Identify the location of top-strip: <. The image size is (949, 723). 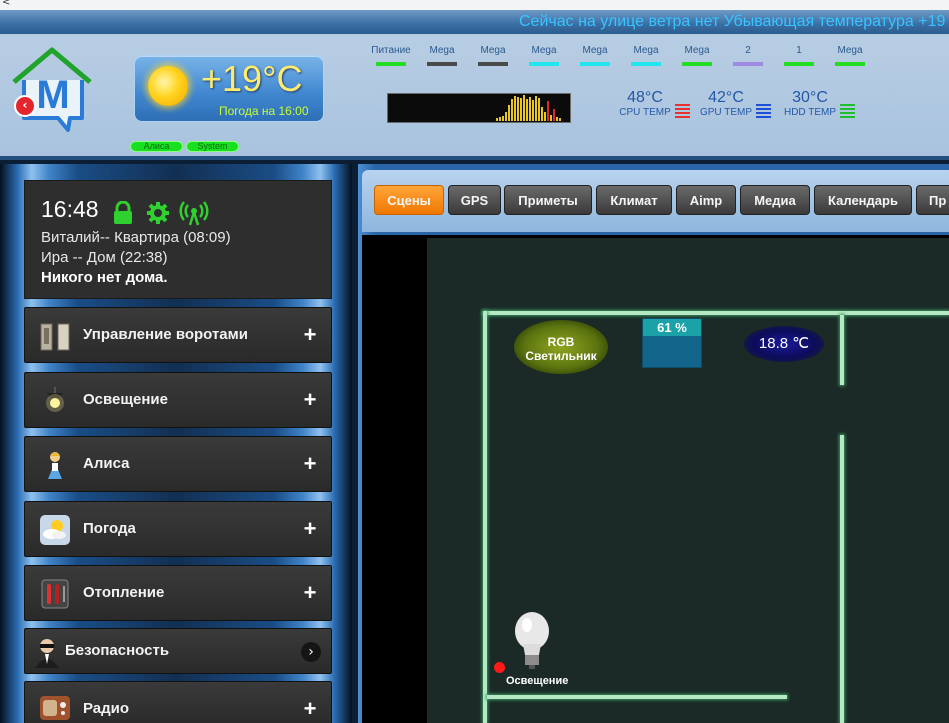
(474, 5).